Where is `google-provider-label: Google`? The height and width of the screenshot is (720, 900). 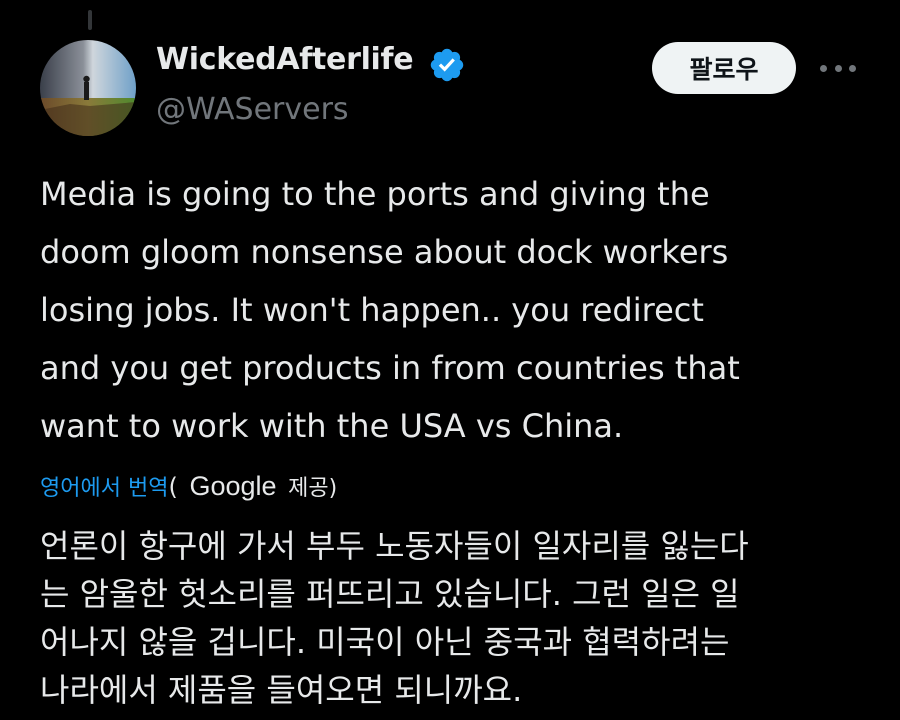 google-provider-label: Google is located at coordinates (233, 486).